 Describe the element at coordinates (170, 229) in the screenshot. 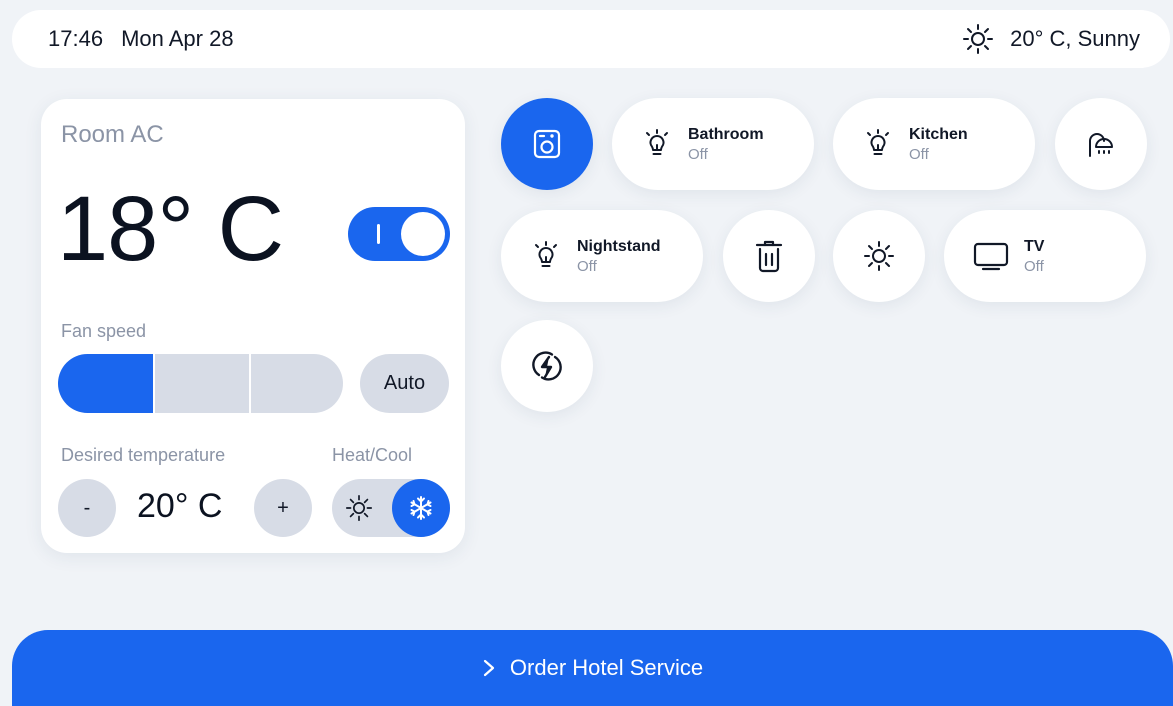

I see `ac-current-temperature: 18° C` at that location.